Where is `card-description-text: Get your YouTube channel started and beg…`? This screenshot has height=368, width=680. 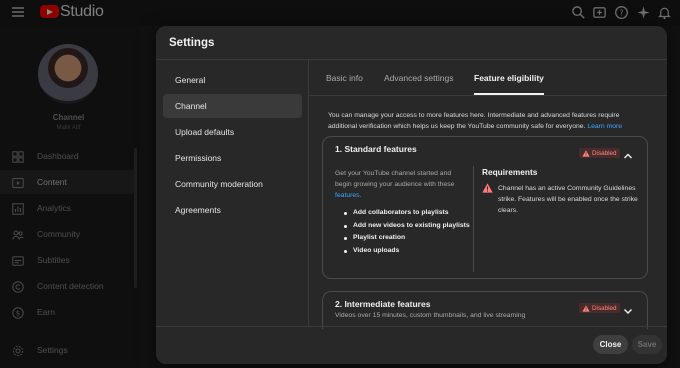 card-description-text: Get your YouTube channel started and beg… is located at coordinates (395, 179).